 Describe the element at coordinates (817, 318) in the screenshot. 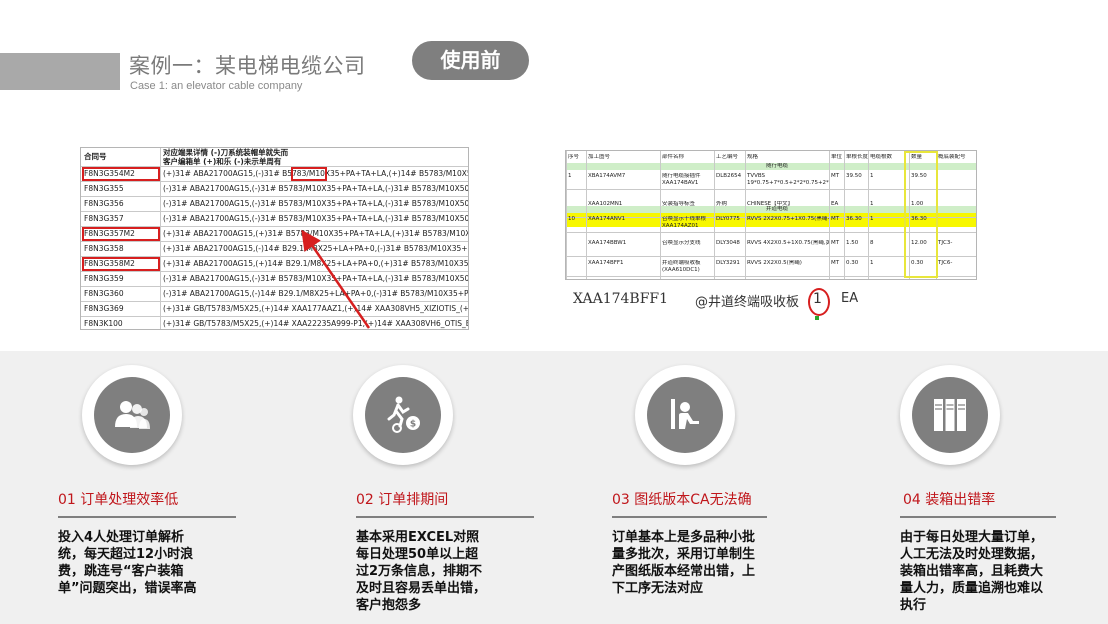

I see `cell-cursor-marker` at that location.